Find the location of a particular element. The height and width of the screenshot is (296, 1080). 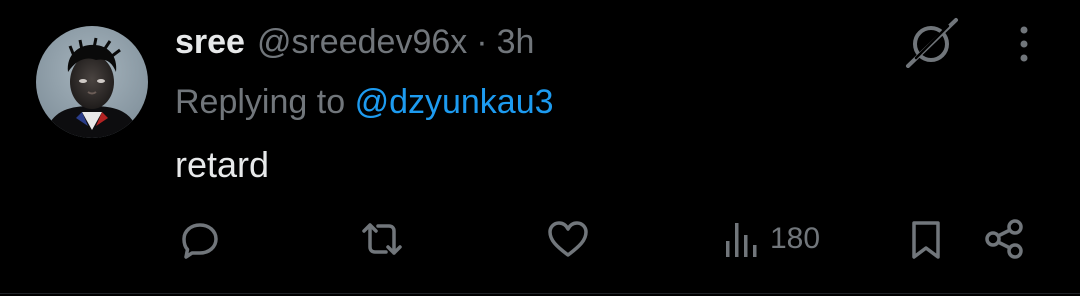

tweet-header: sree @sreedev96x · 3h is located at coordinates (354, 42).